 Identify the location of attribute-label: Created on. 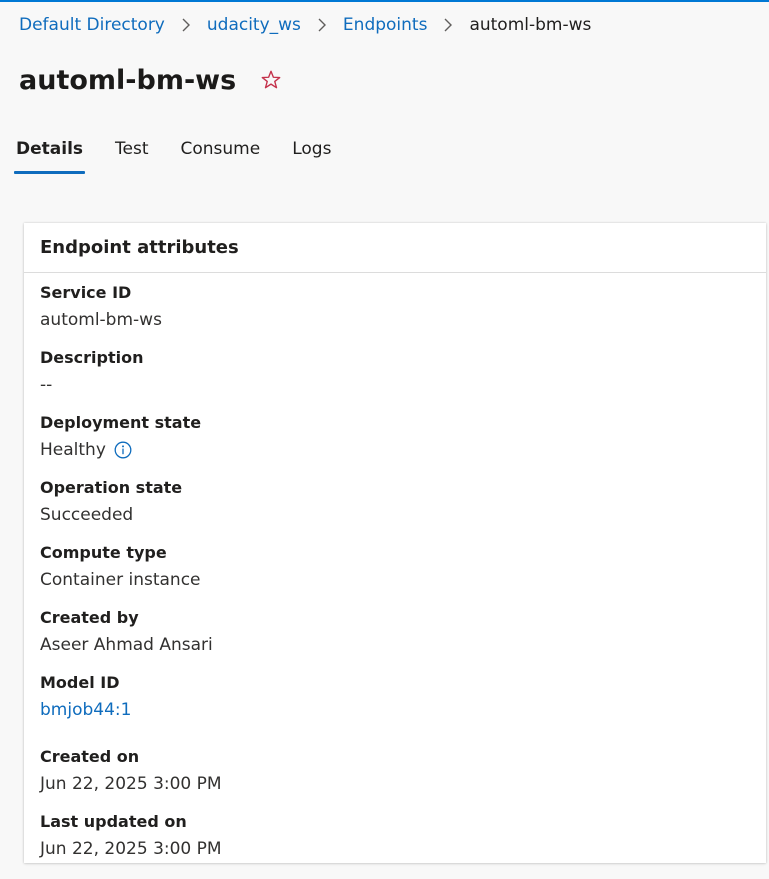
(90, 756).